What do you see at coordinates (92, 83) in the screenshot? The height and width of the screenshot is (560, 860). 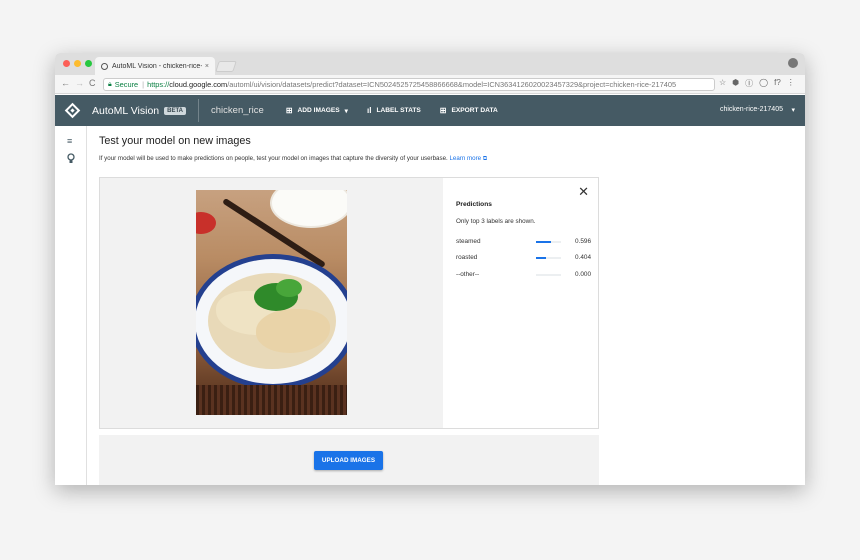 I see `reload-button: C` at bounding box center [92, 83].